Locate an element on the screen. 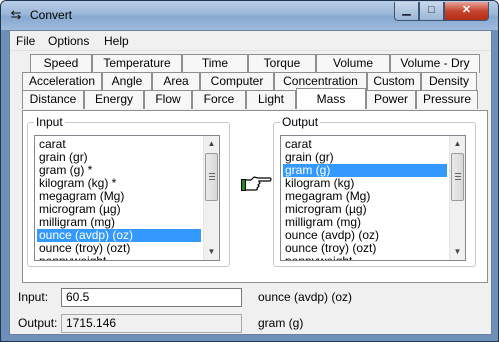 The height and width of the screenshot is (342, 499). tab-pressure: Pressure is located at coordinates (447, 99).